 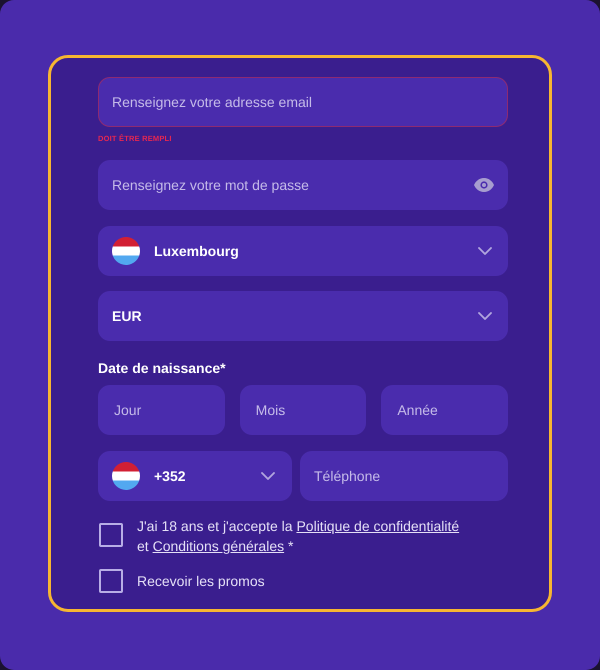 What do you see at coordinates (303, 185) in the screenshot?
I see `password-input: Renseignez votre mot de passe` at bounding box center [303, 185].